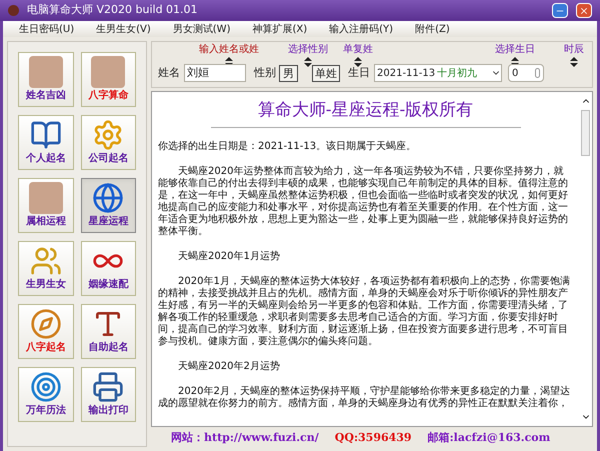 The width and height of the screenshot is (600, 451). What do you see at coordinates (215, 73) in the screenshot?
I see `name-input: 刘姮` at bounding box center [215, 73].